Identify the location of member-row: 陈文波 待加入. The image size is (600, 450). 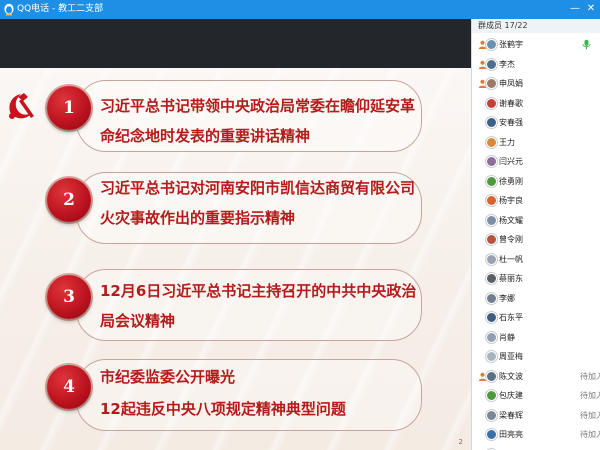
(536, 377).